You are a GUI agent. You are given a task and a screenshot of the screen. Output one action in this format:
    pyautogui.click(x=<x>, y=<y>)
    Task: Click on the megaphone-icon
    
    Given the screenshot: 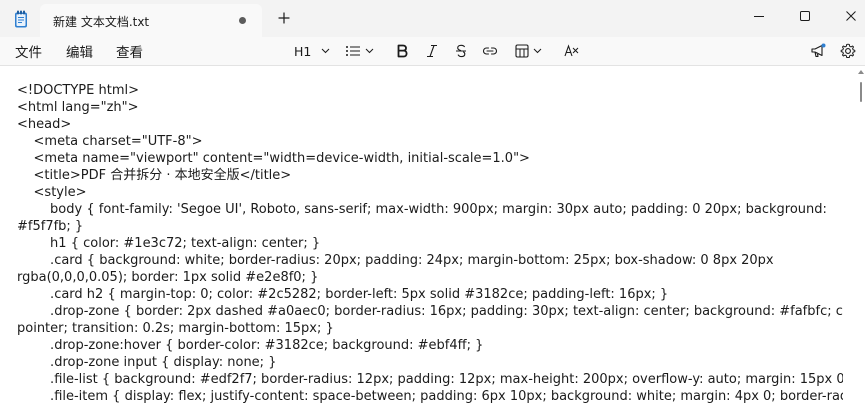 What is the action you would take?
    pyautogui.click(x=818, y=50)
    